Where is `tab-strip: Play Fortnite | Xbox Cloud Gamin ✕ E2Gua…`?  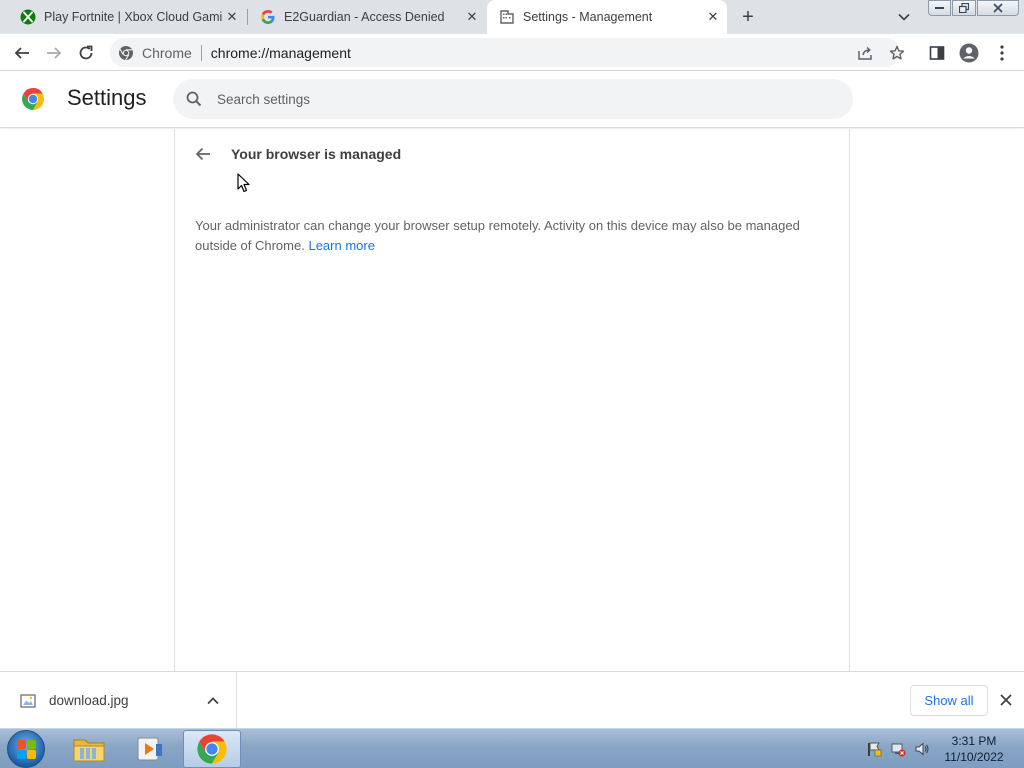 tab-strip: Play Fortnite | Xbox Cloud Gamin ✕ E2Gua… is located at coordinates (512, 17).